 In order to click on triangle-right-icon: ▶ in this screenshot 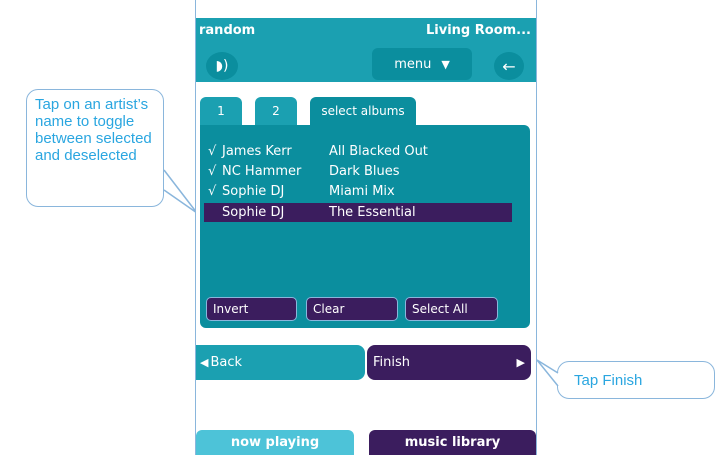, I will do `click(520, 362)`.